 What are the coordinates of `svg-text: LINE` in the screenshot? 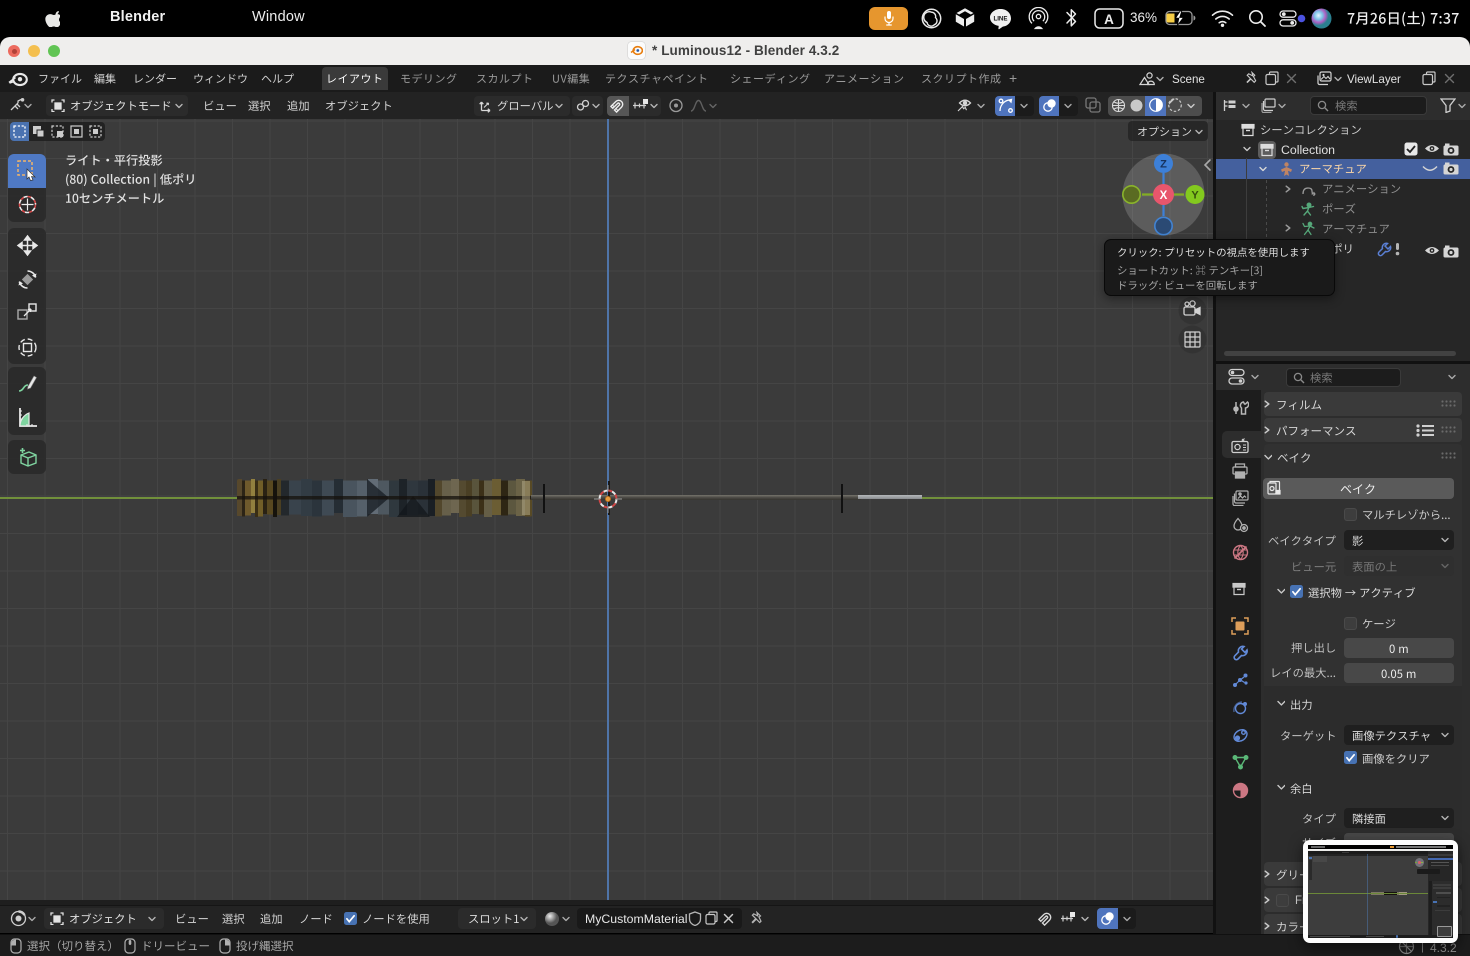 It's located at (1000, 18).